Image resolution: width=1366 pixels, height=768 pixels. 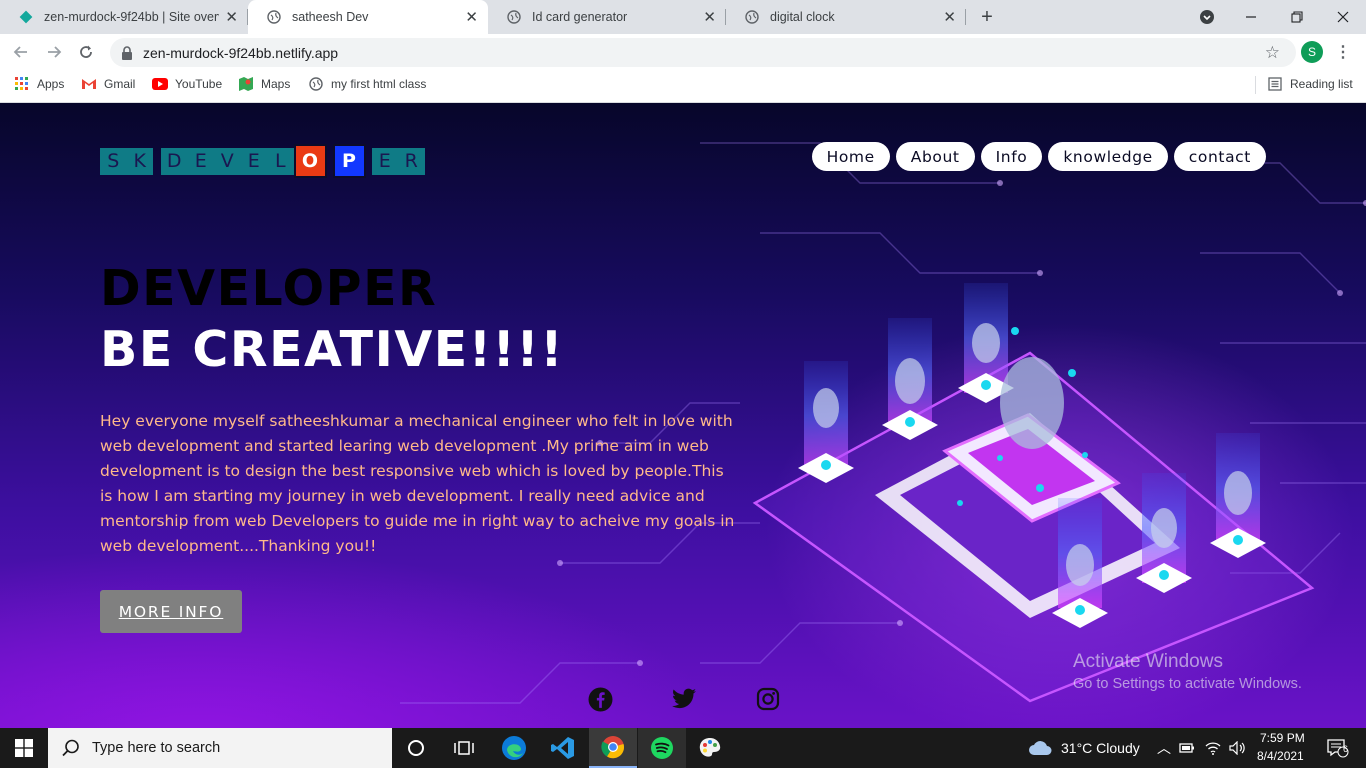 I want to click on chevron-up-icon: ︿, so click(x=1164, y=748).